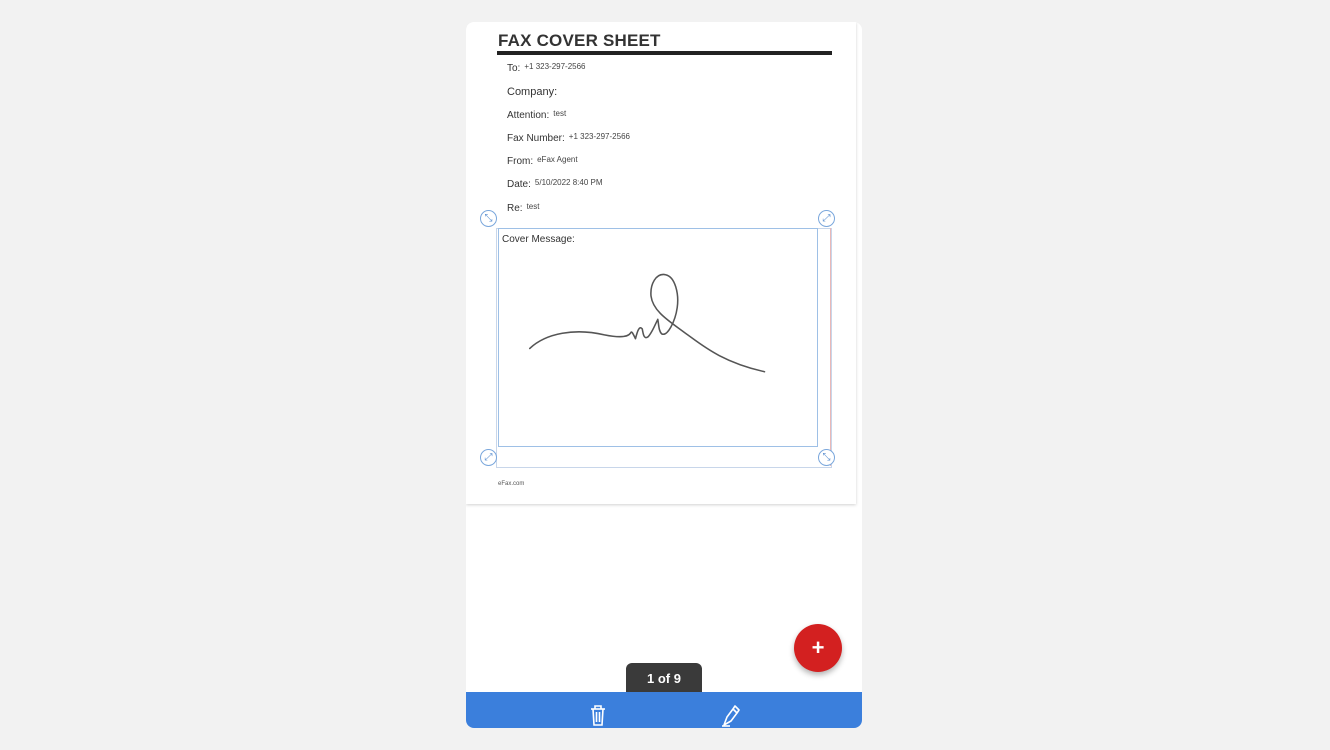 The width and height of the screenshot is (1330, 750). What do you see at coordinates (520, 161) in the screenshot?
I see `field-from-label: From:` at bounding box center [520, 161].